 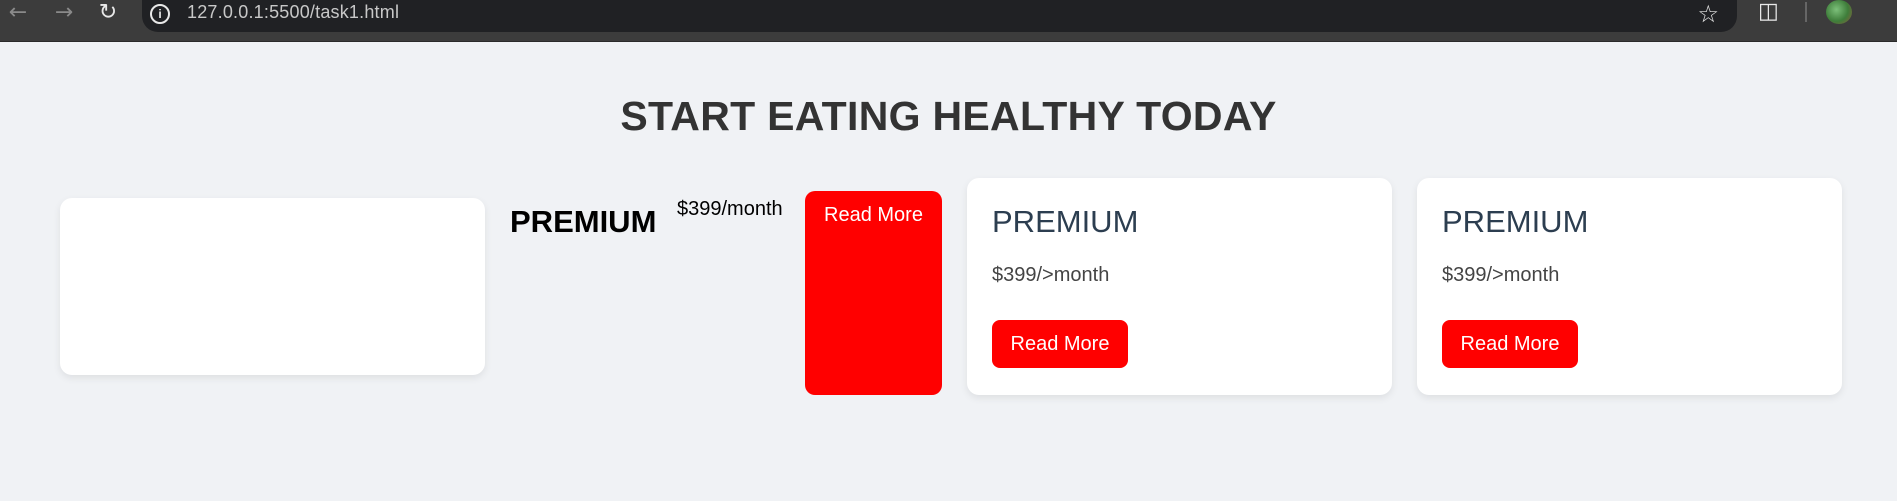 I want to click on url-text: 127.0.0.1:5500/task1.html, so click(x=293, y=12).